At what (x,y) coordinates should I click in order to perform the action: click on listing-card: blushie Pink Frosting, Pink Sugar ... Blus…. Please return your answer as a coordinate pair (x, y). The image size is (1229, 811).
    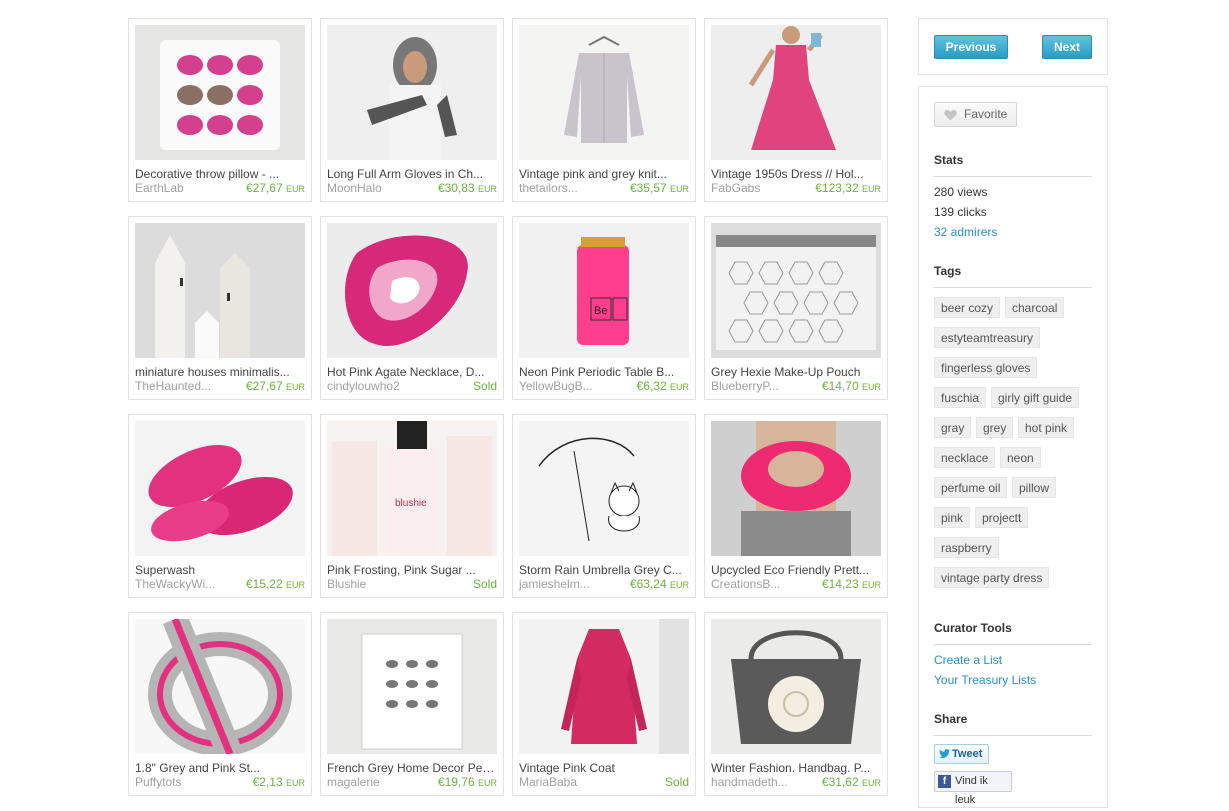
    Looking at the image, I should click on (412, 506).